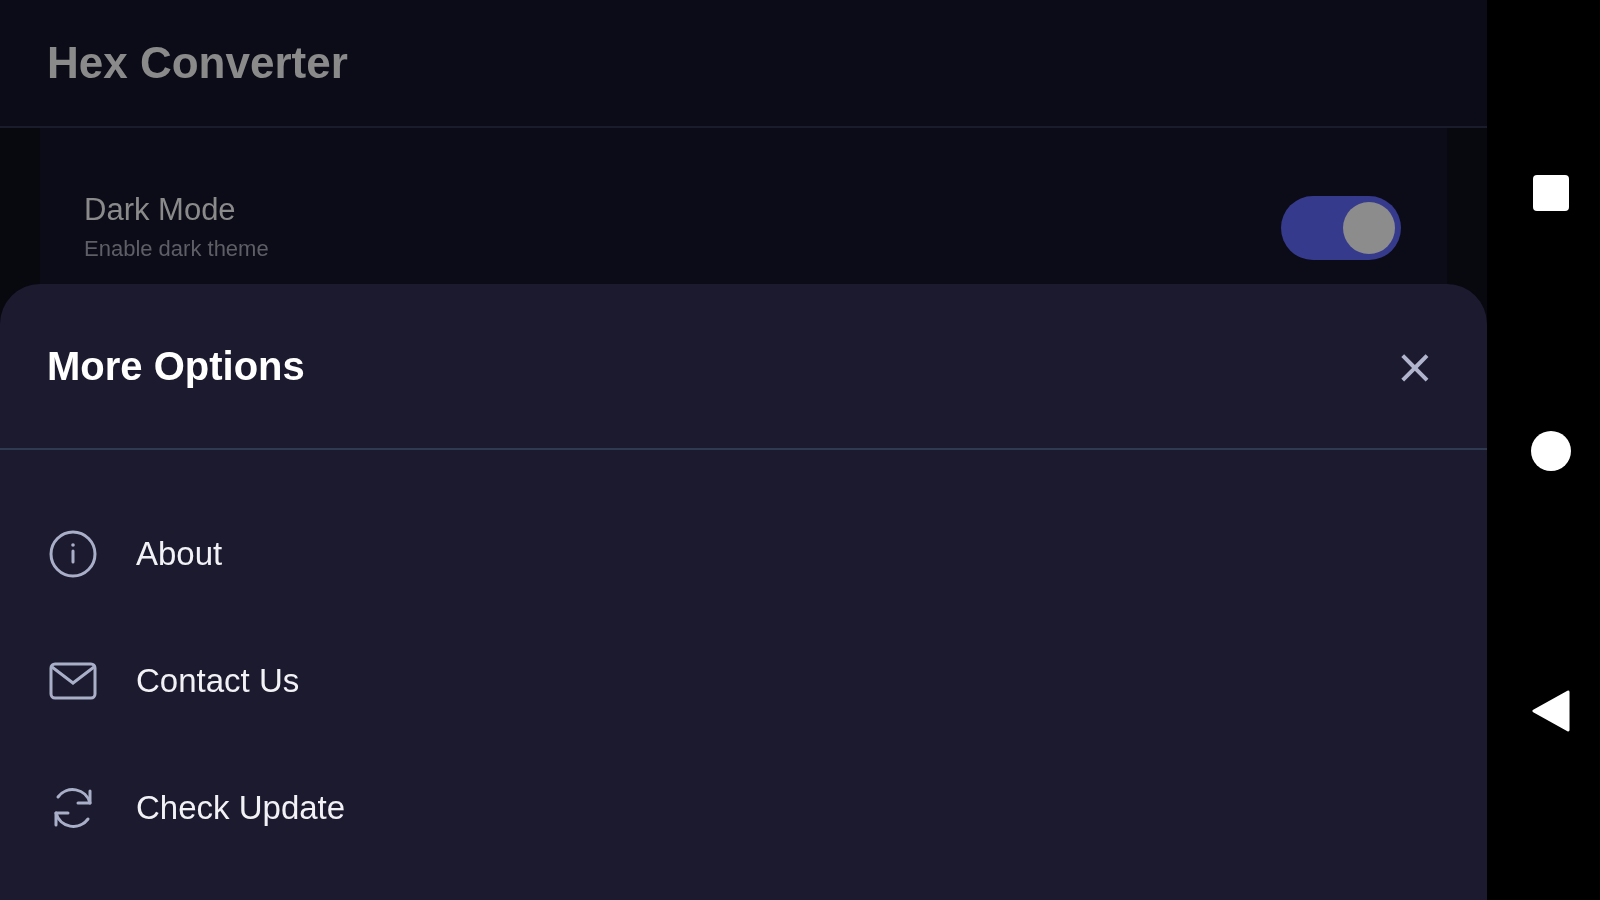 The width and height of the screenshot is (1600, 900). Describe the element at coordinates (73, 553) in the screenshot. I see `info-icon` at that location.